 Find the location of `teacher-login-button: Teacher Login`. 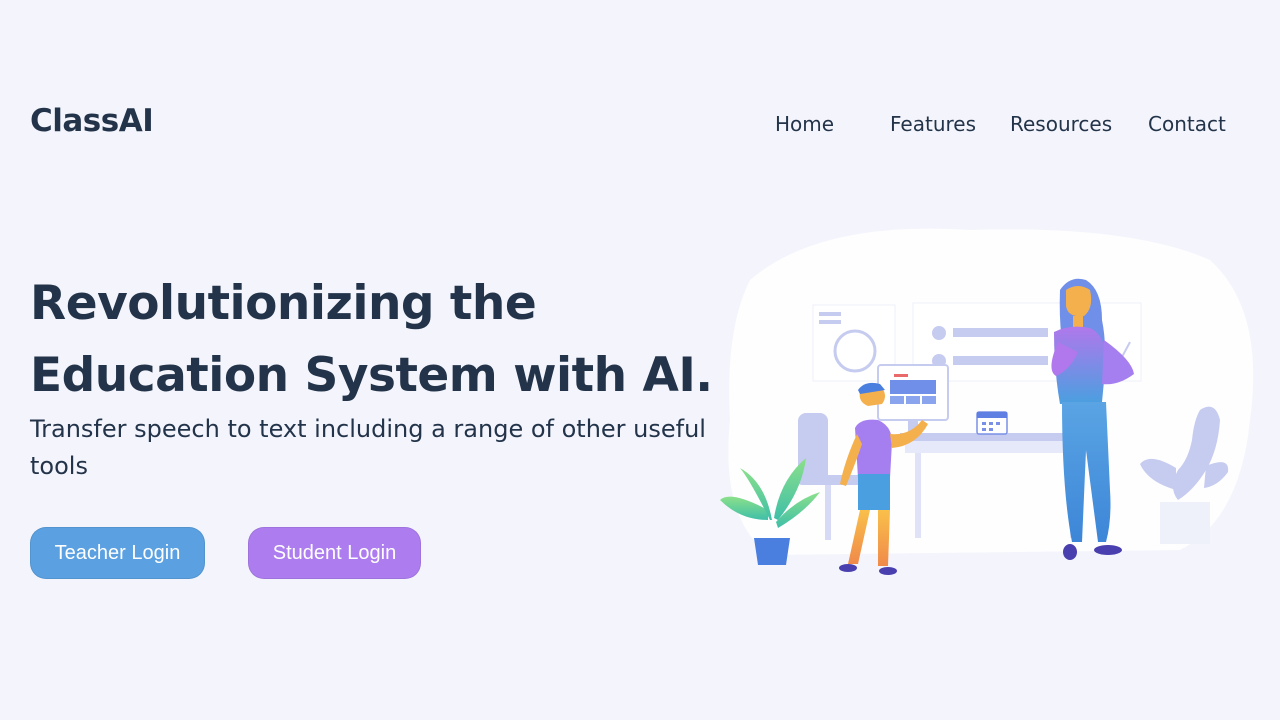

teacher-login-button: Teacher Login is located at coordinates (117, 553).